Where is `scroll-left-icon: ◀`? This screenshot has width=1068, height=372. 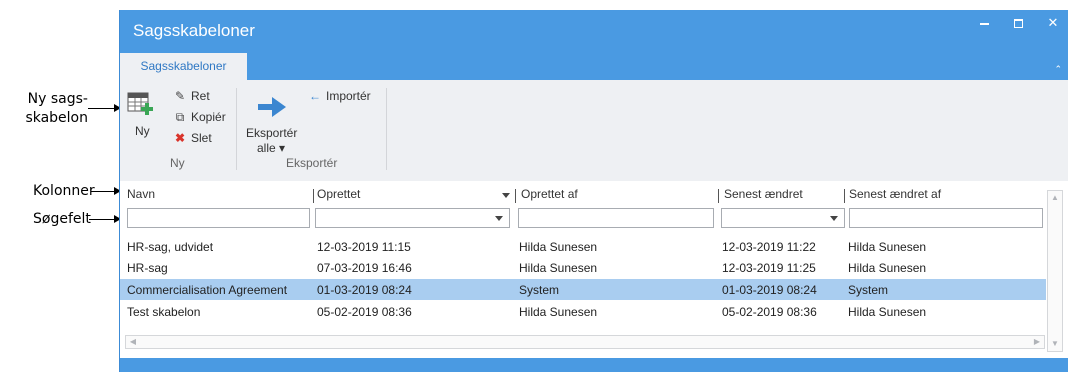 scroll-left-icon: ◀ is located at coordinates (133, 342).